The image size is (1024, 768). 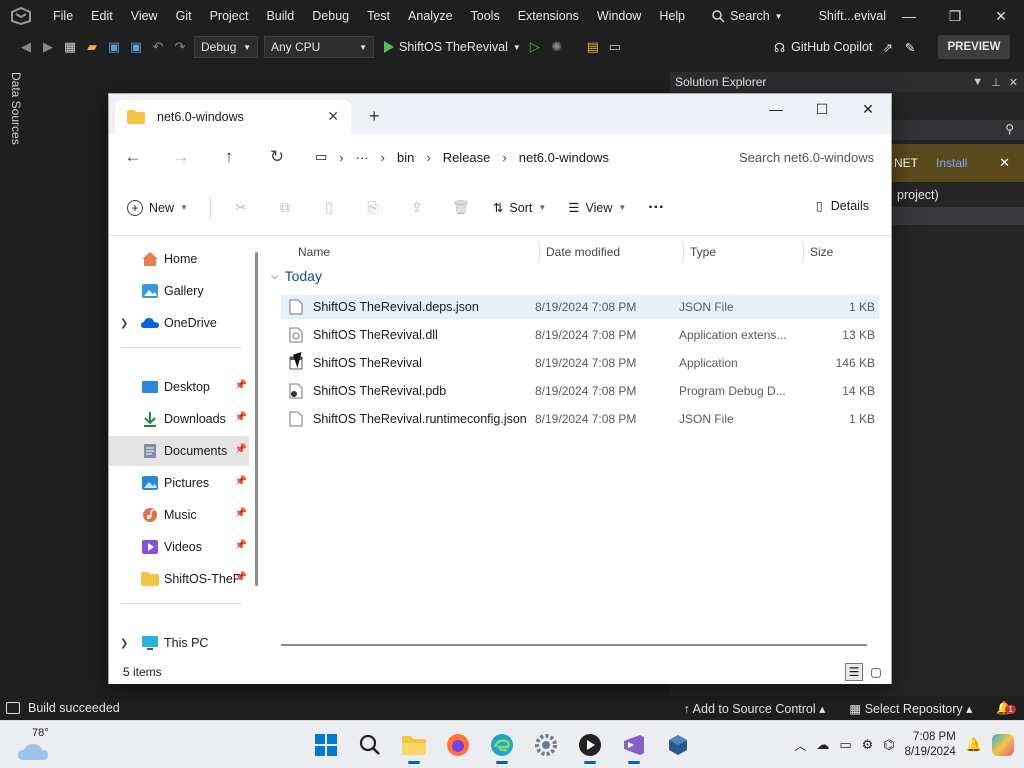 What do you see at coordinates (888, 745) in the screenshot?
I see `network-icon: ⌬` at bounding box center [888, 745].